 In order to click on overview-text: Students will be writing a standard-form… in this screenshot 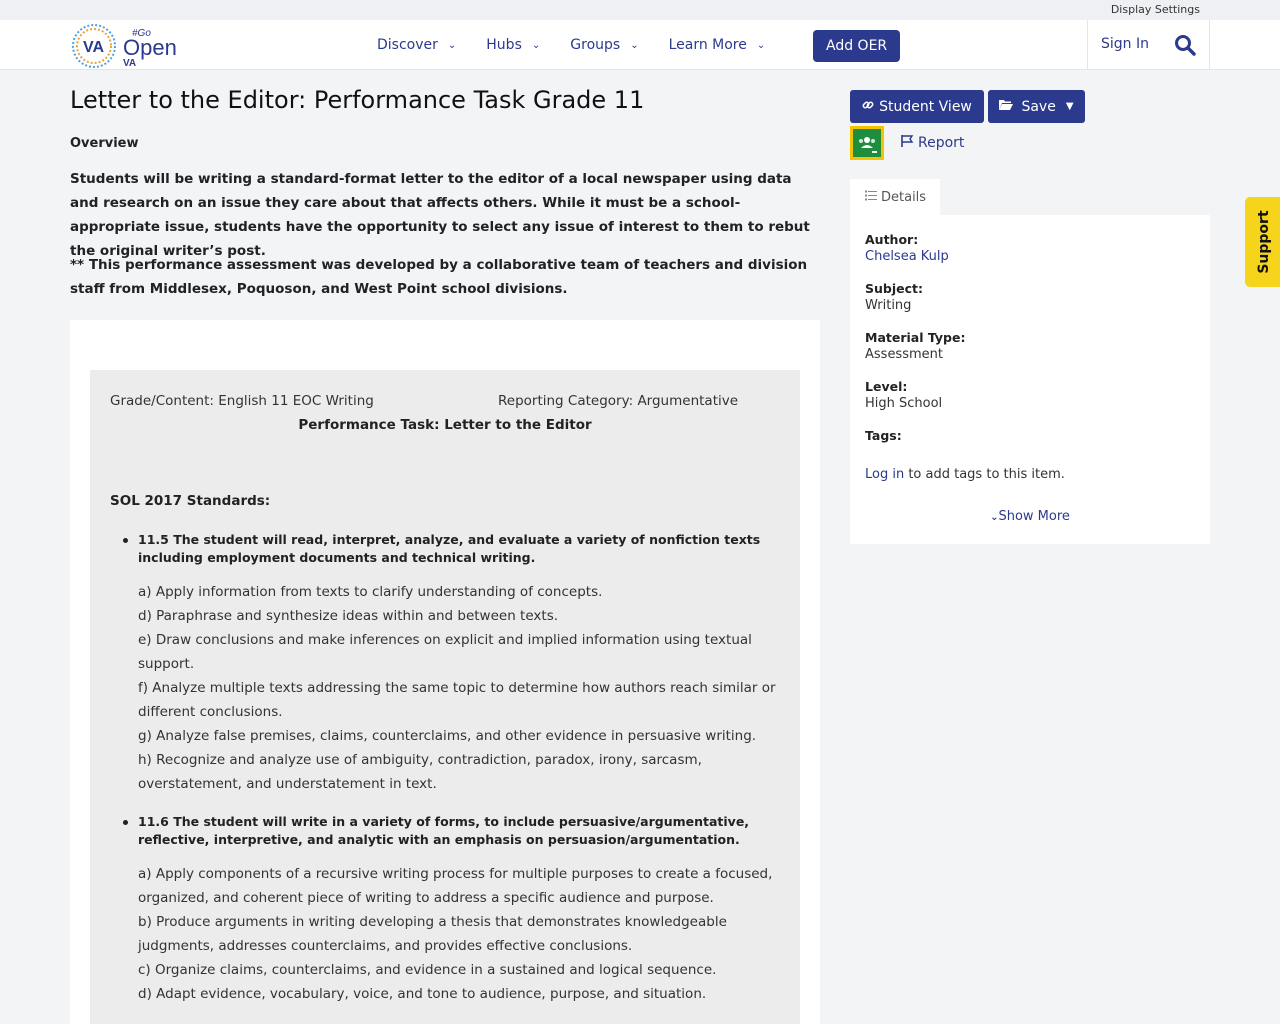, I will do `click(440, 215)`.